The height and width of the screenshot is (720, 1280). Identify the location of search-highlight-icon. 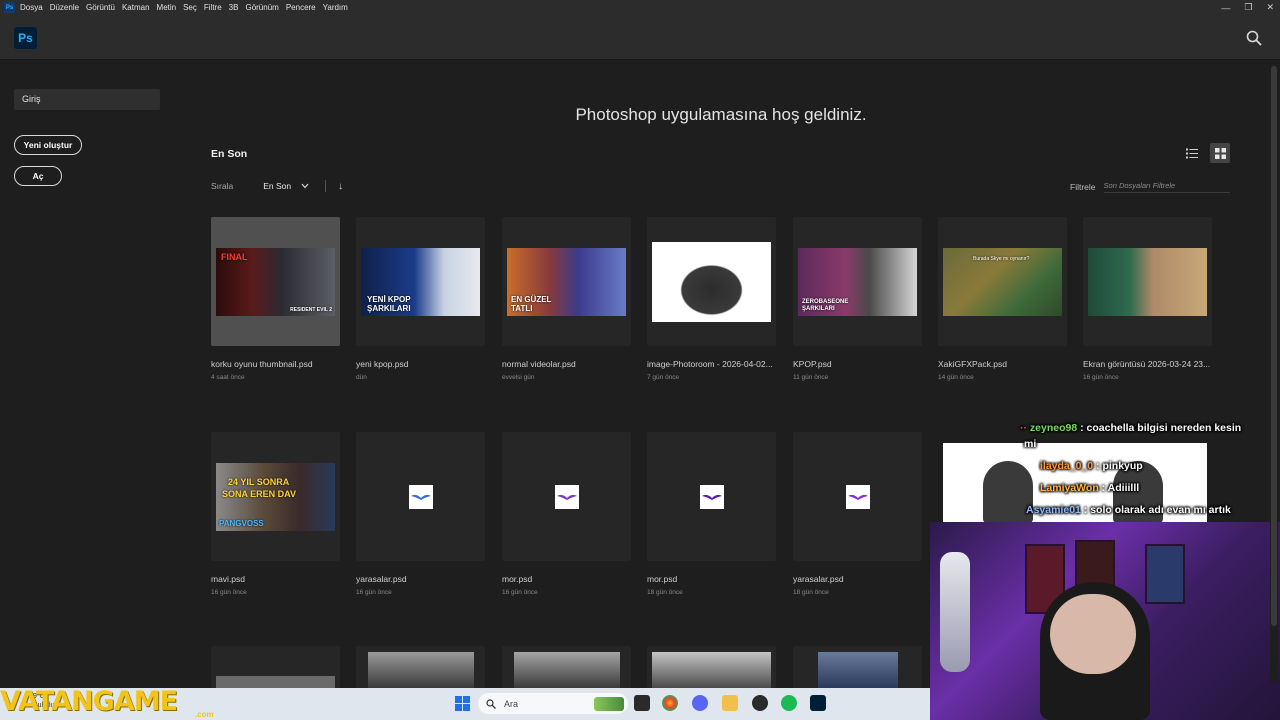
(609, 703).